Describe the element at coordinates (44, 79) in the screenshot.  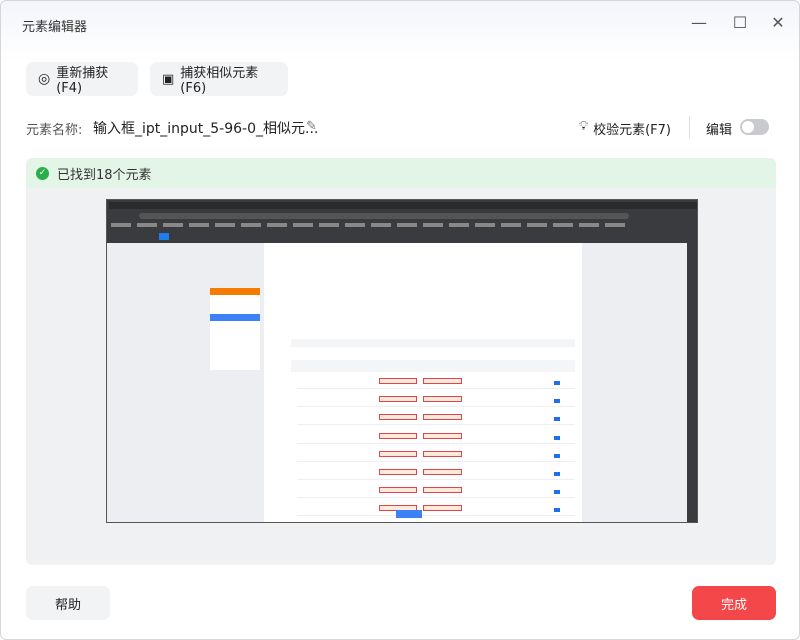
I see `target-refresh-icon: ◎` at that location.